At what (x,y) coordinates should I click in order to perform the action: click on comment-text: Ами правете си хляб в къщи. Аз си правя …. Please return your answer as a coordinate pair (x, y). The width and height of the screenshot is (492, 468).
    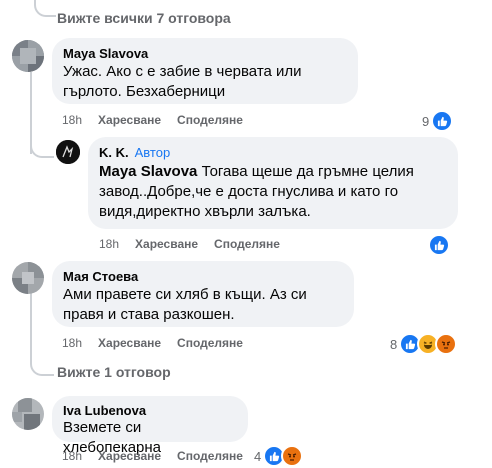
    Looking at the image, I should click on (185, 304).